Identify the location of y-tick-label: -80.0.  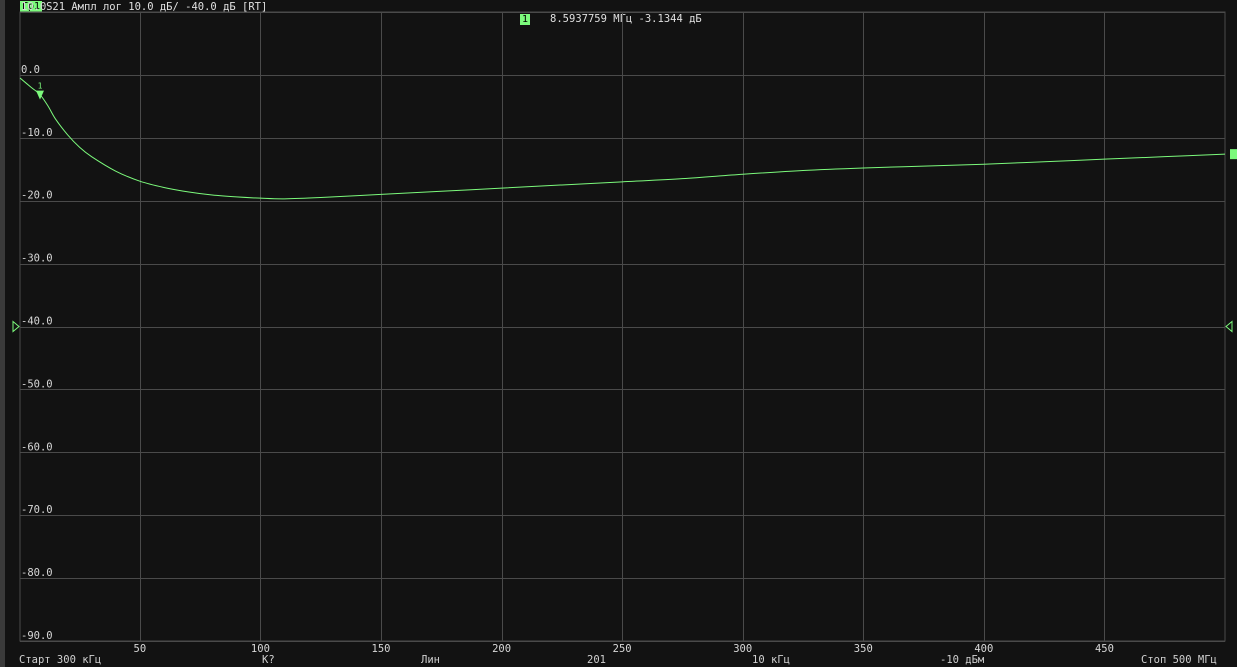
(37, 573).